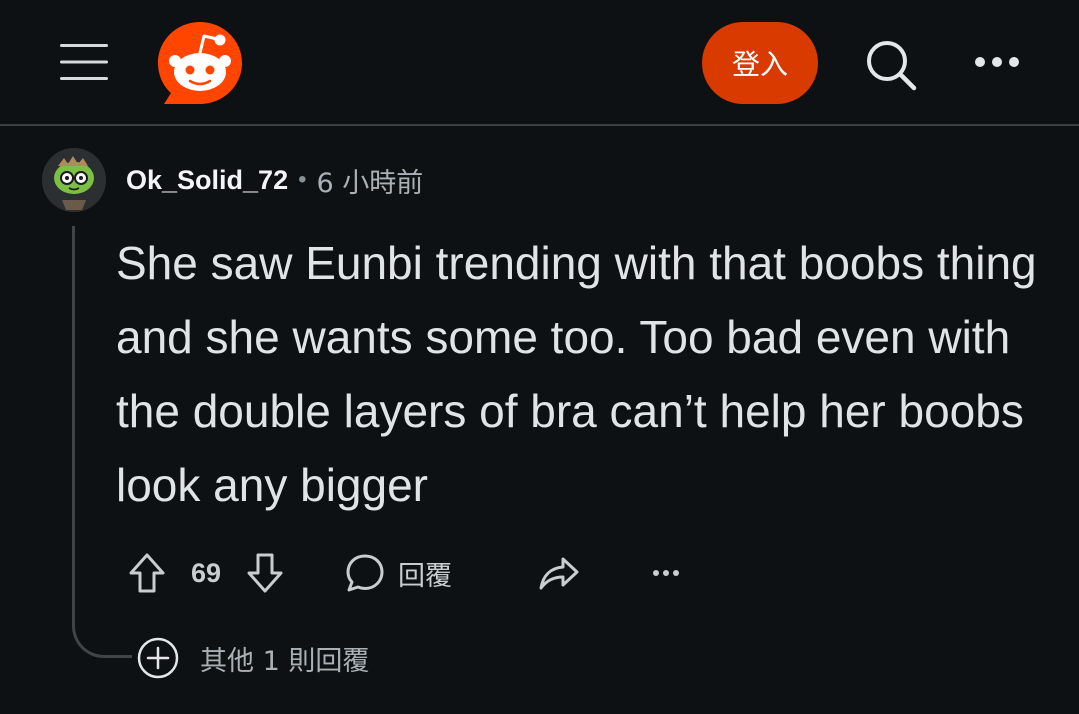 The height and width of the screenshot is (714, 1079). I want to click on comment-more-button, so click(666, 573).